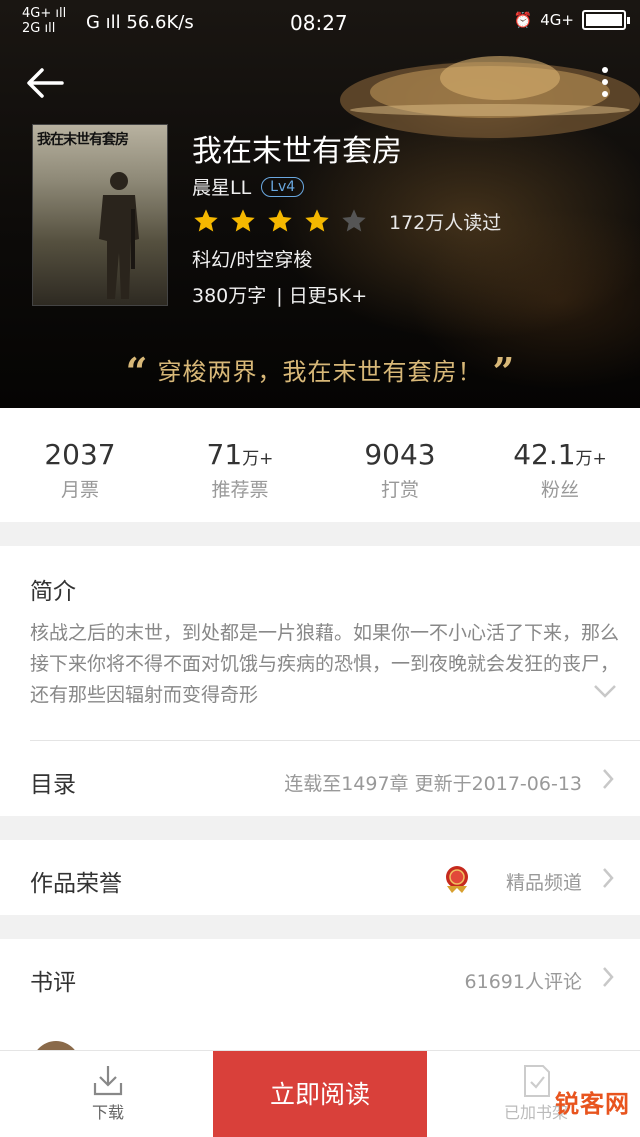 The height and width of the screenshot is (1137, 640). I want to click on star-empty-icon, so click(354, 220).